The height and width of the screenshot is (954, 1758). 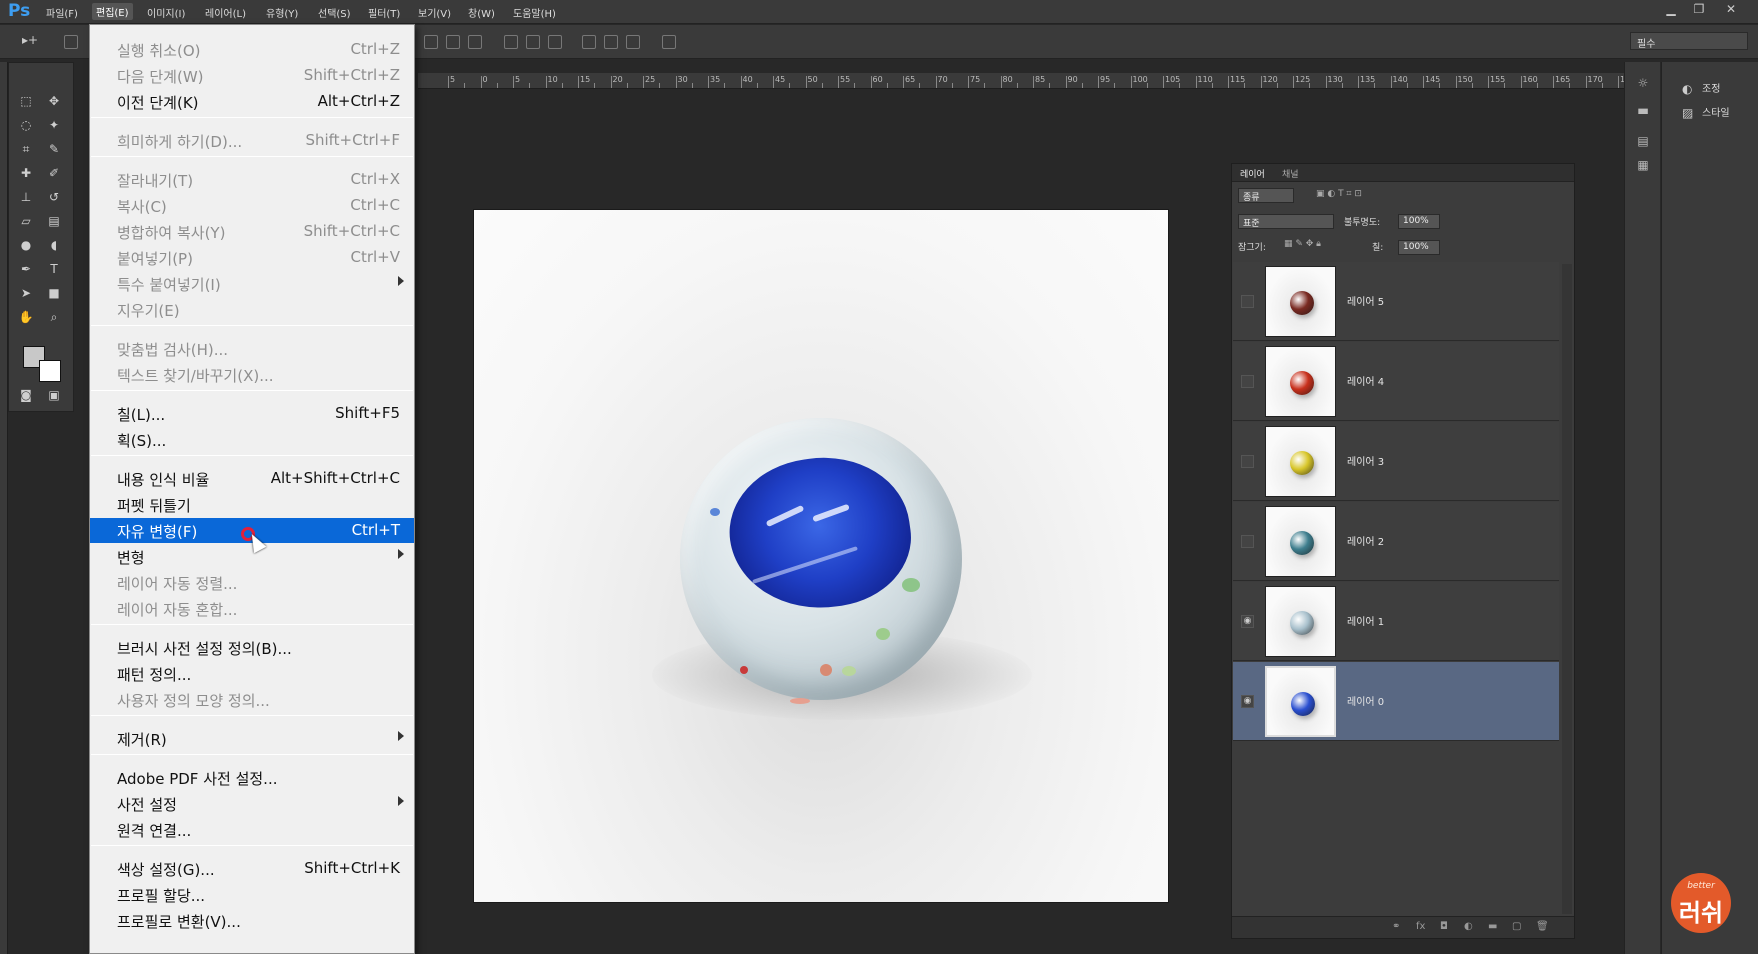 What do you see at coordinates (1468, 926) in the screenshot?
I see `adjustment-icon: ◐` at bounding box center [1468, 926].